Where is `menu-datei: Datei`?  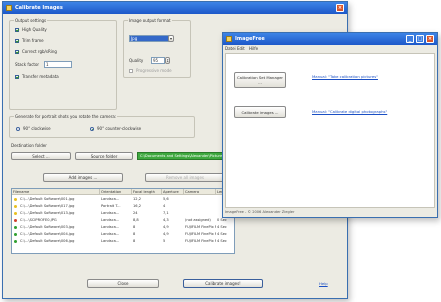 menu-datei: Datei is located at coordinates (230, 48).